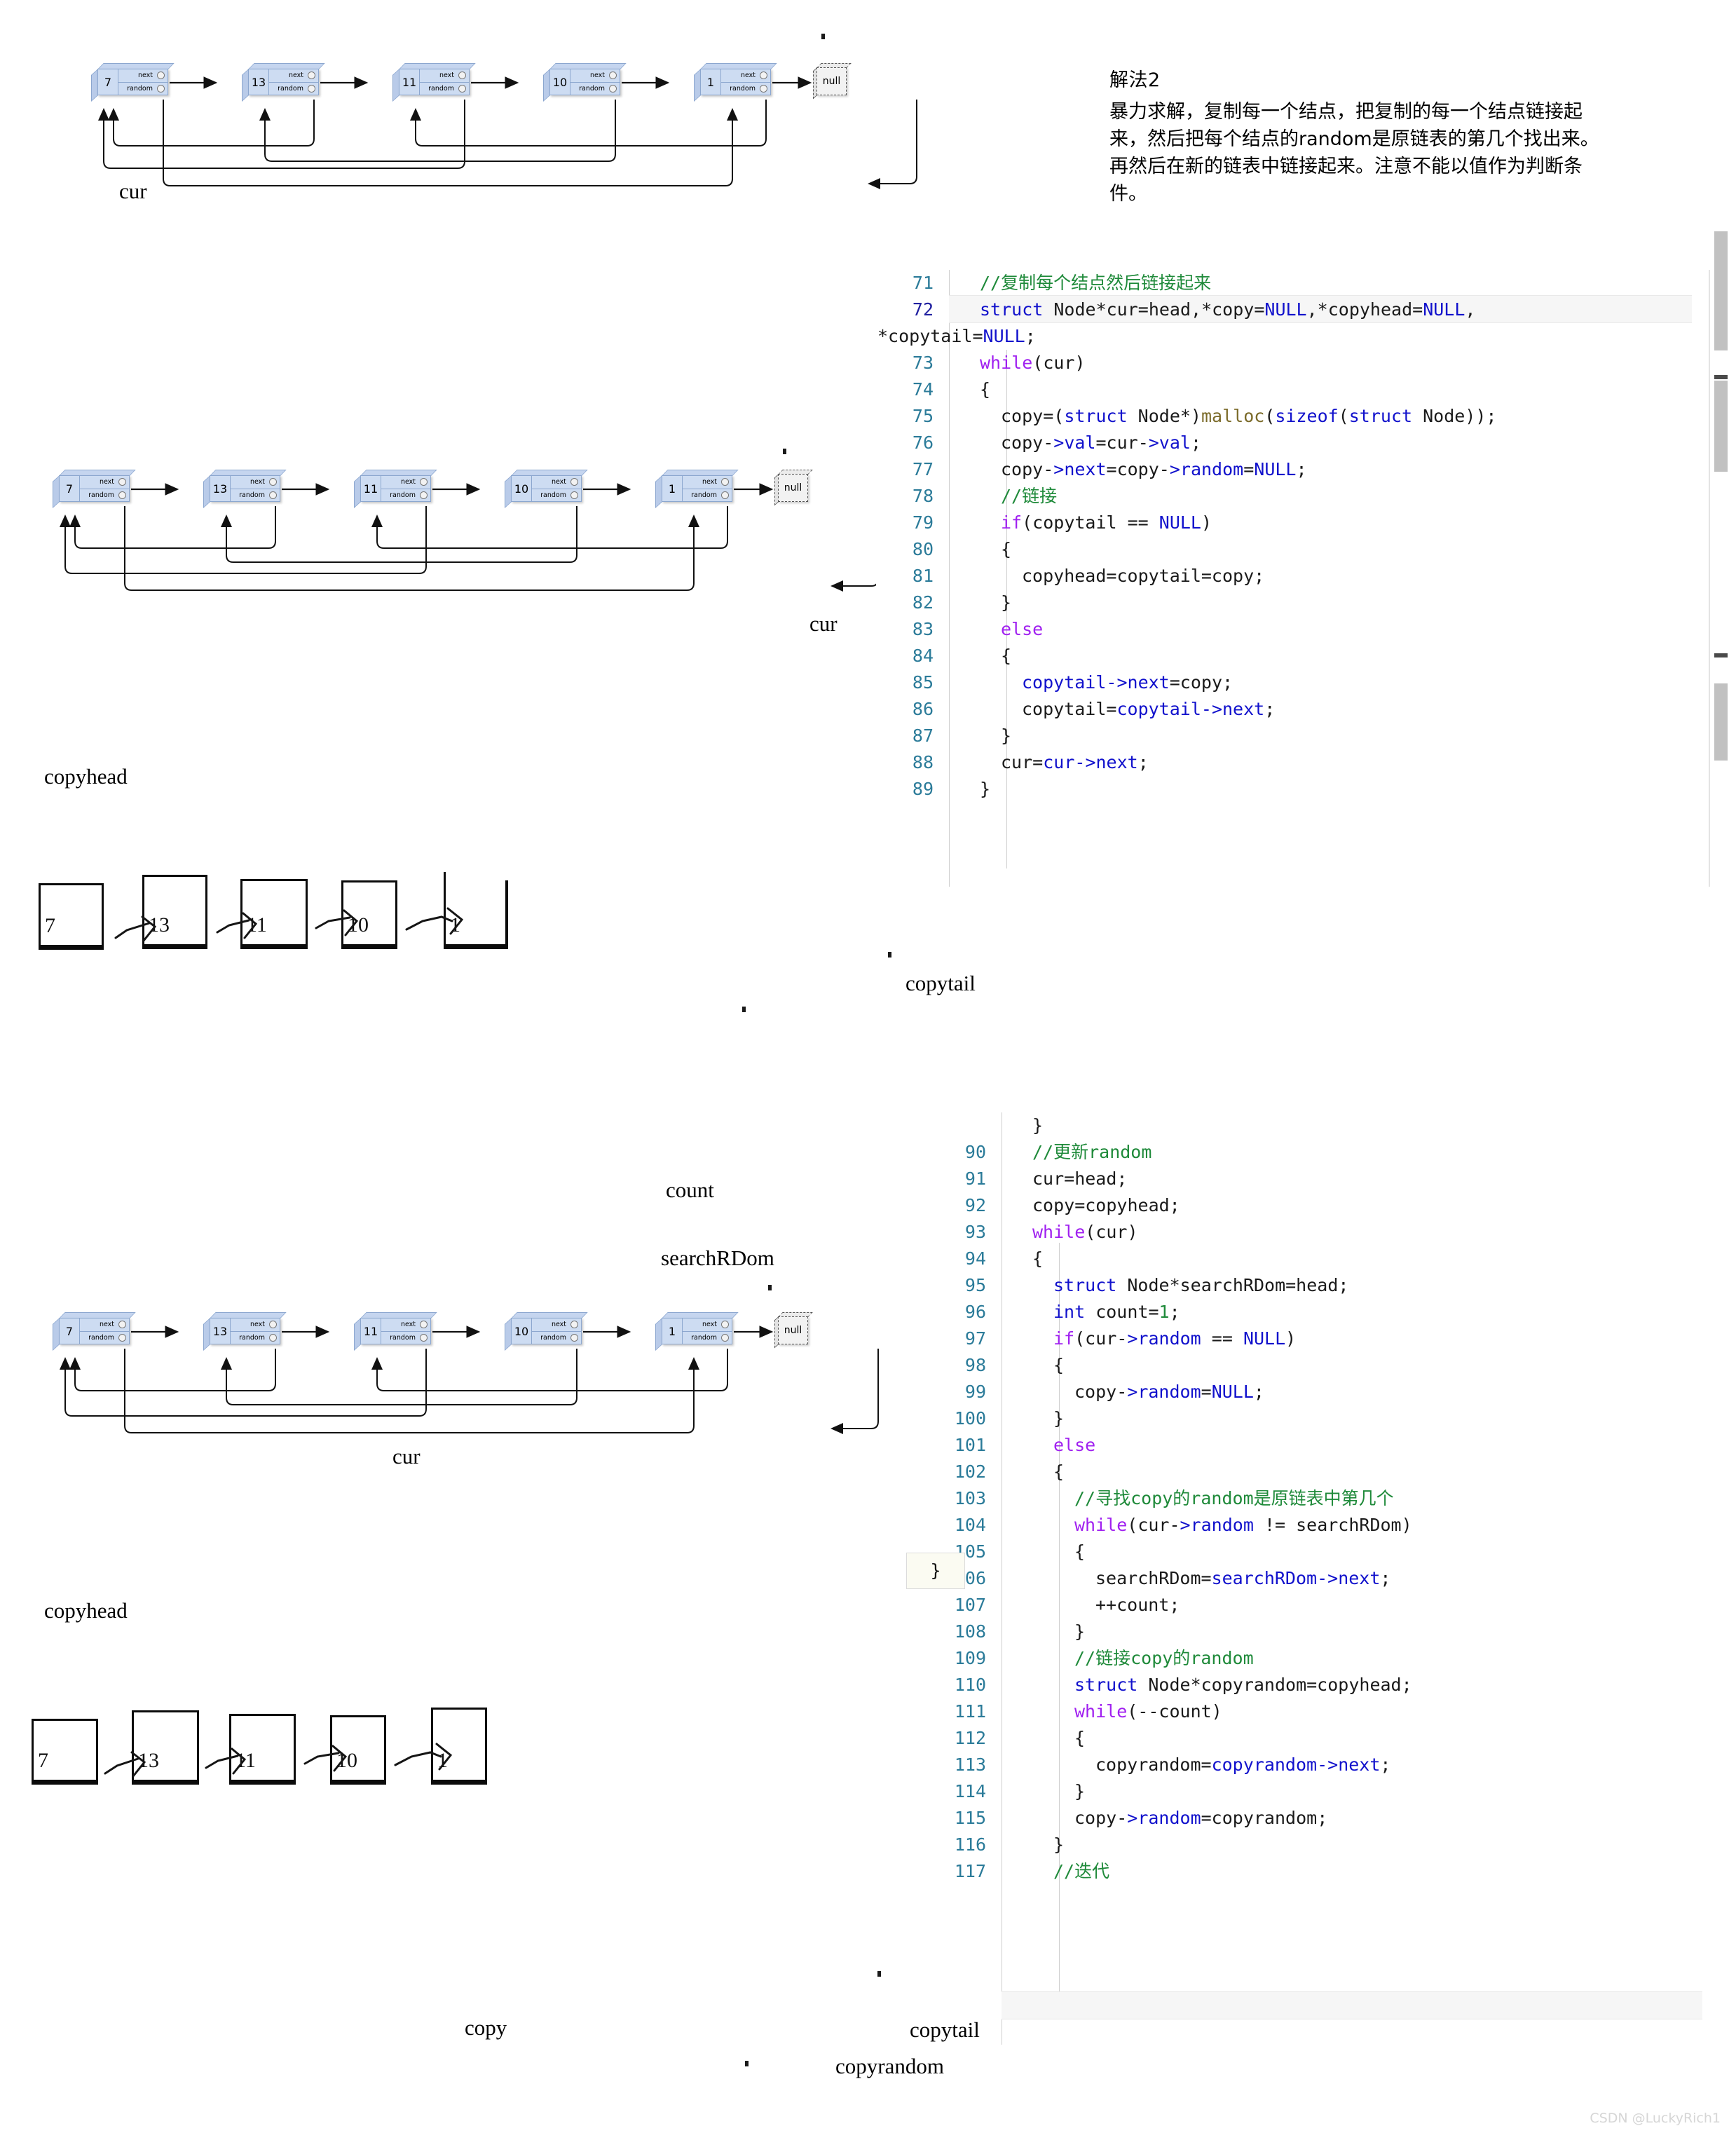 This screenshot has width=1736, height=2133. I want to click on code-line-text: copy=copyhead;, so click(1106, 1205).